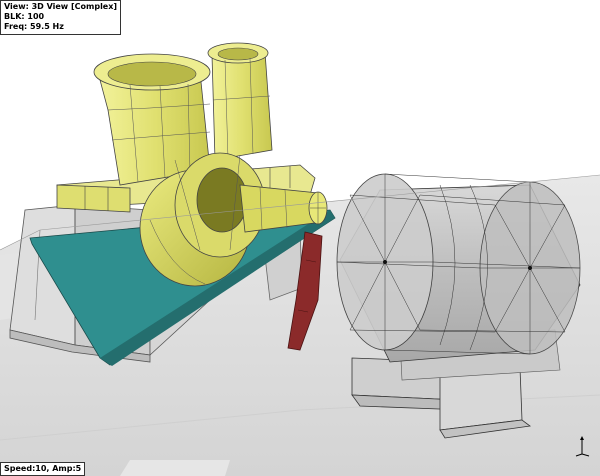 The width and height of the screenshot is (600, 476). What do you see at coordinates (24, 16) in the screenshot?
I see `block-size-label: BLK: 100` at bounding box center [24, 16].